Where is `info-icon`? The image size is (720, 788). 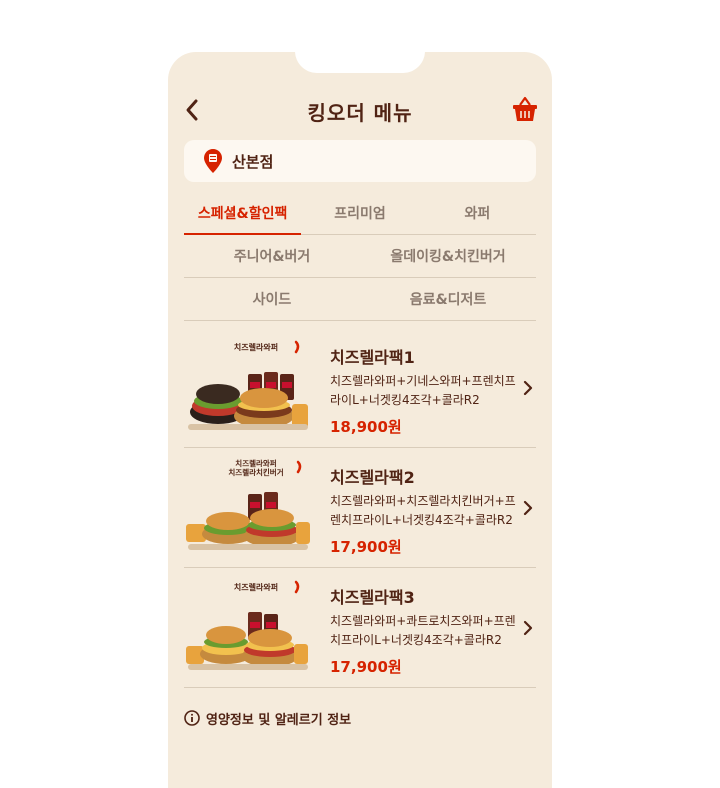 info-icon is located at coordinates (192, 718).